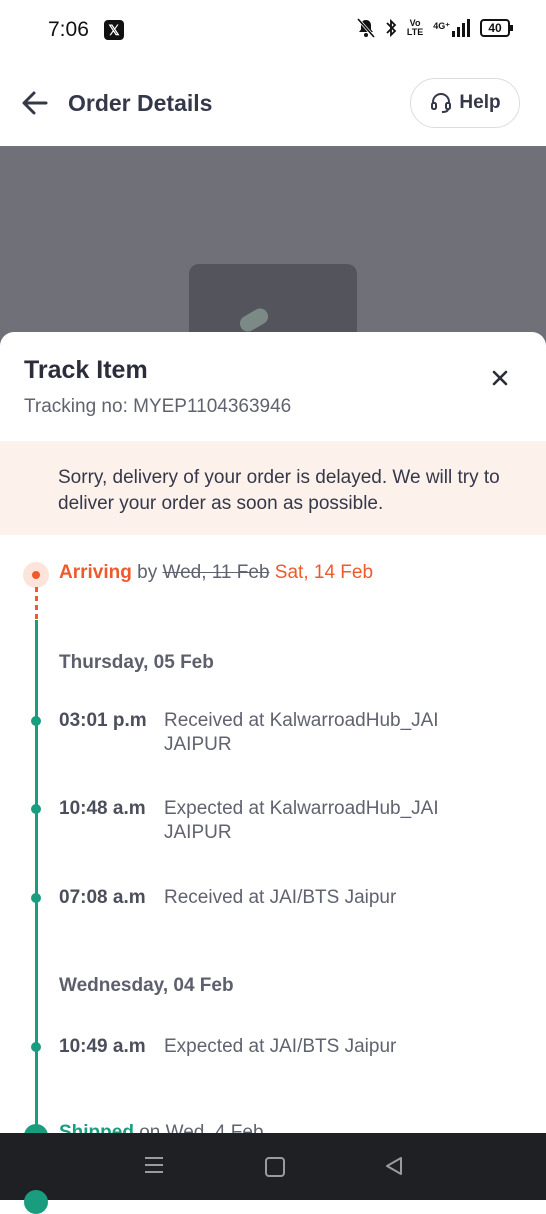  I want to click on day-header: Thursday, 05 Feb, so click(136, 662).